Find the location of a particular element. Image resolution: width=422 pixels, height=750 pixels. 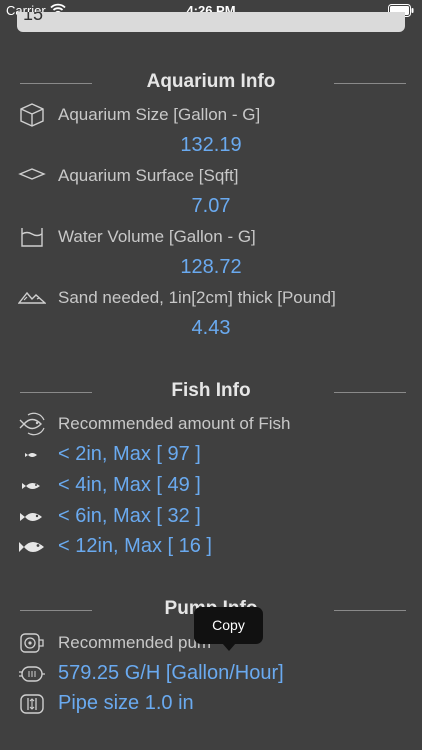

fish-4in-value: < 4in, Max [ 49 ] is located at coordinates (129, 485).